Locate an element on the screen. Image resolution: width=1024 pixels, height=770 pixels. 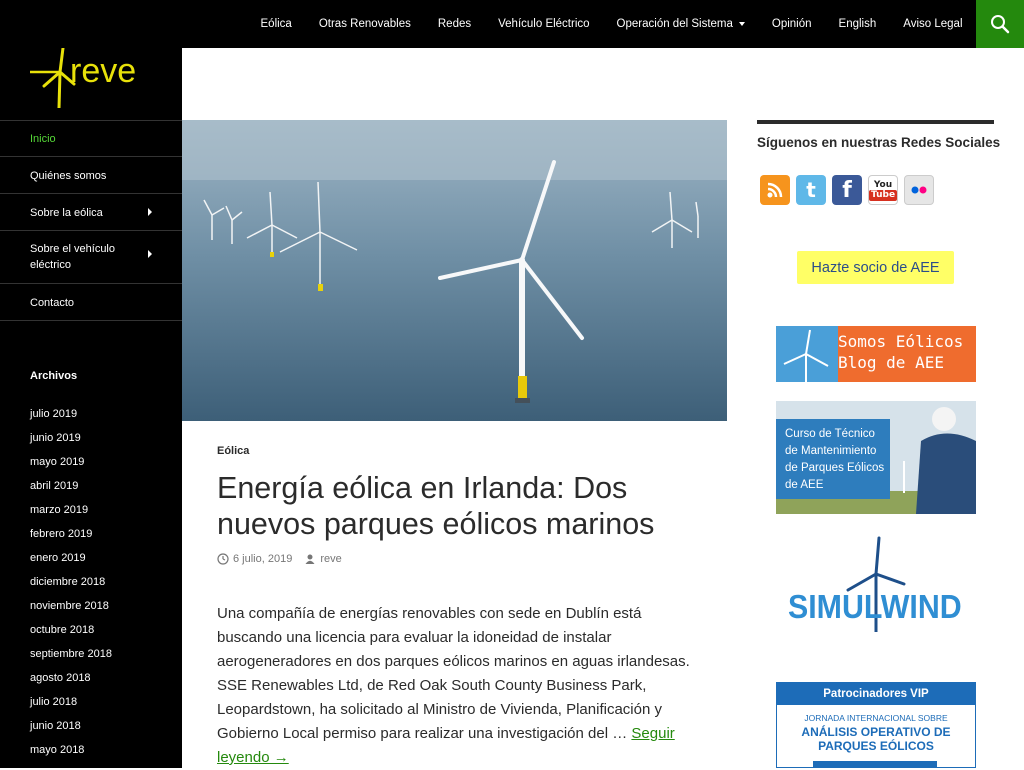
menu-item-label: Sobre el vehículo eléctrico is located at coordinates (72, 257).